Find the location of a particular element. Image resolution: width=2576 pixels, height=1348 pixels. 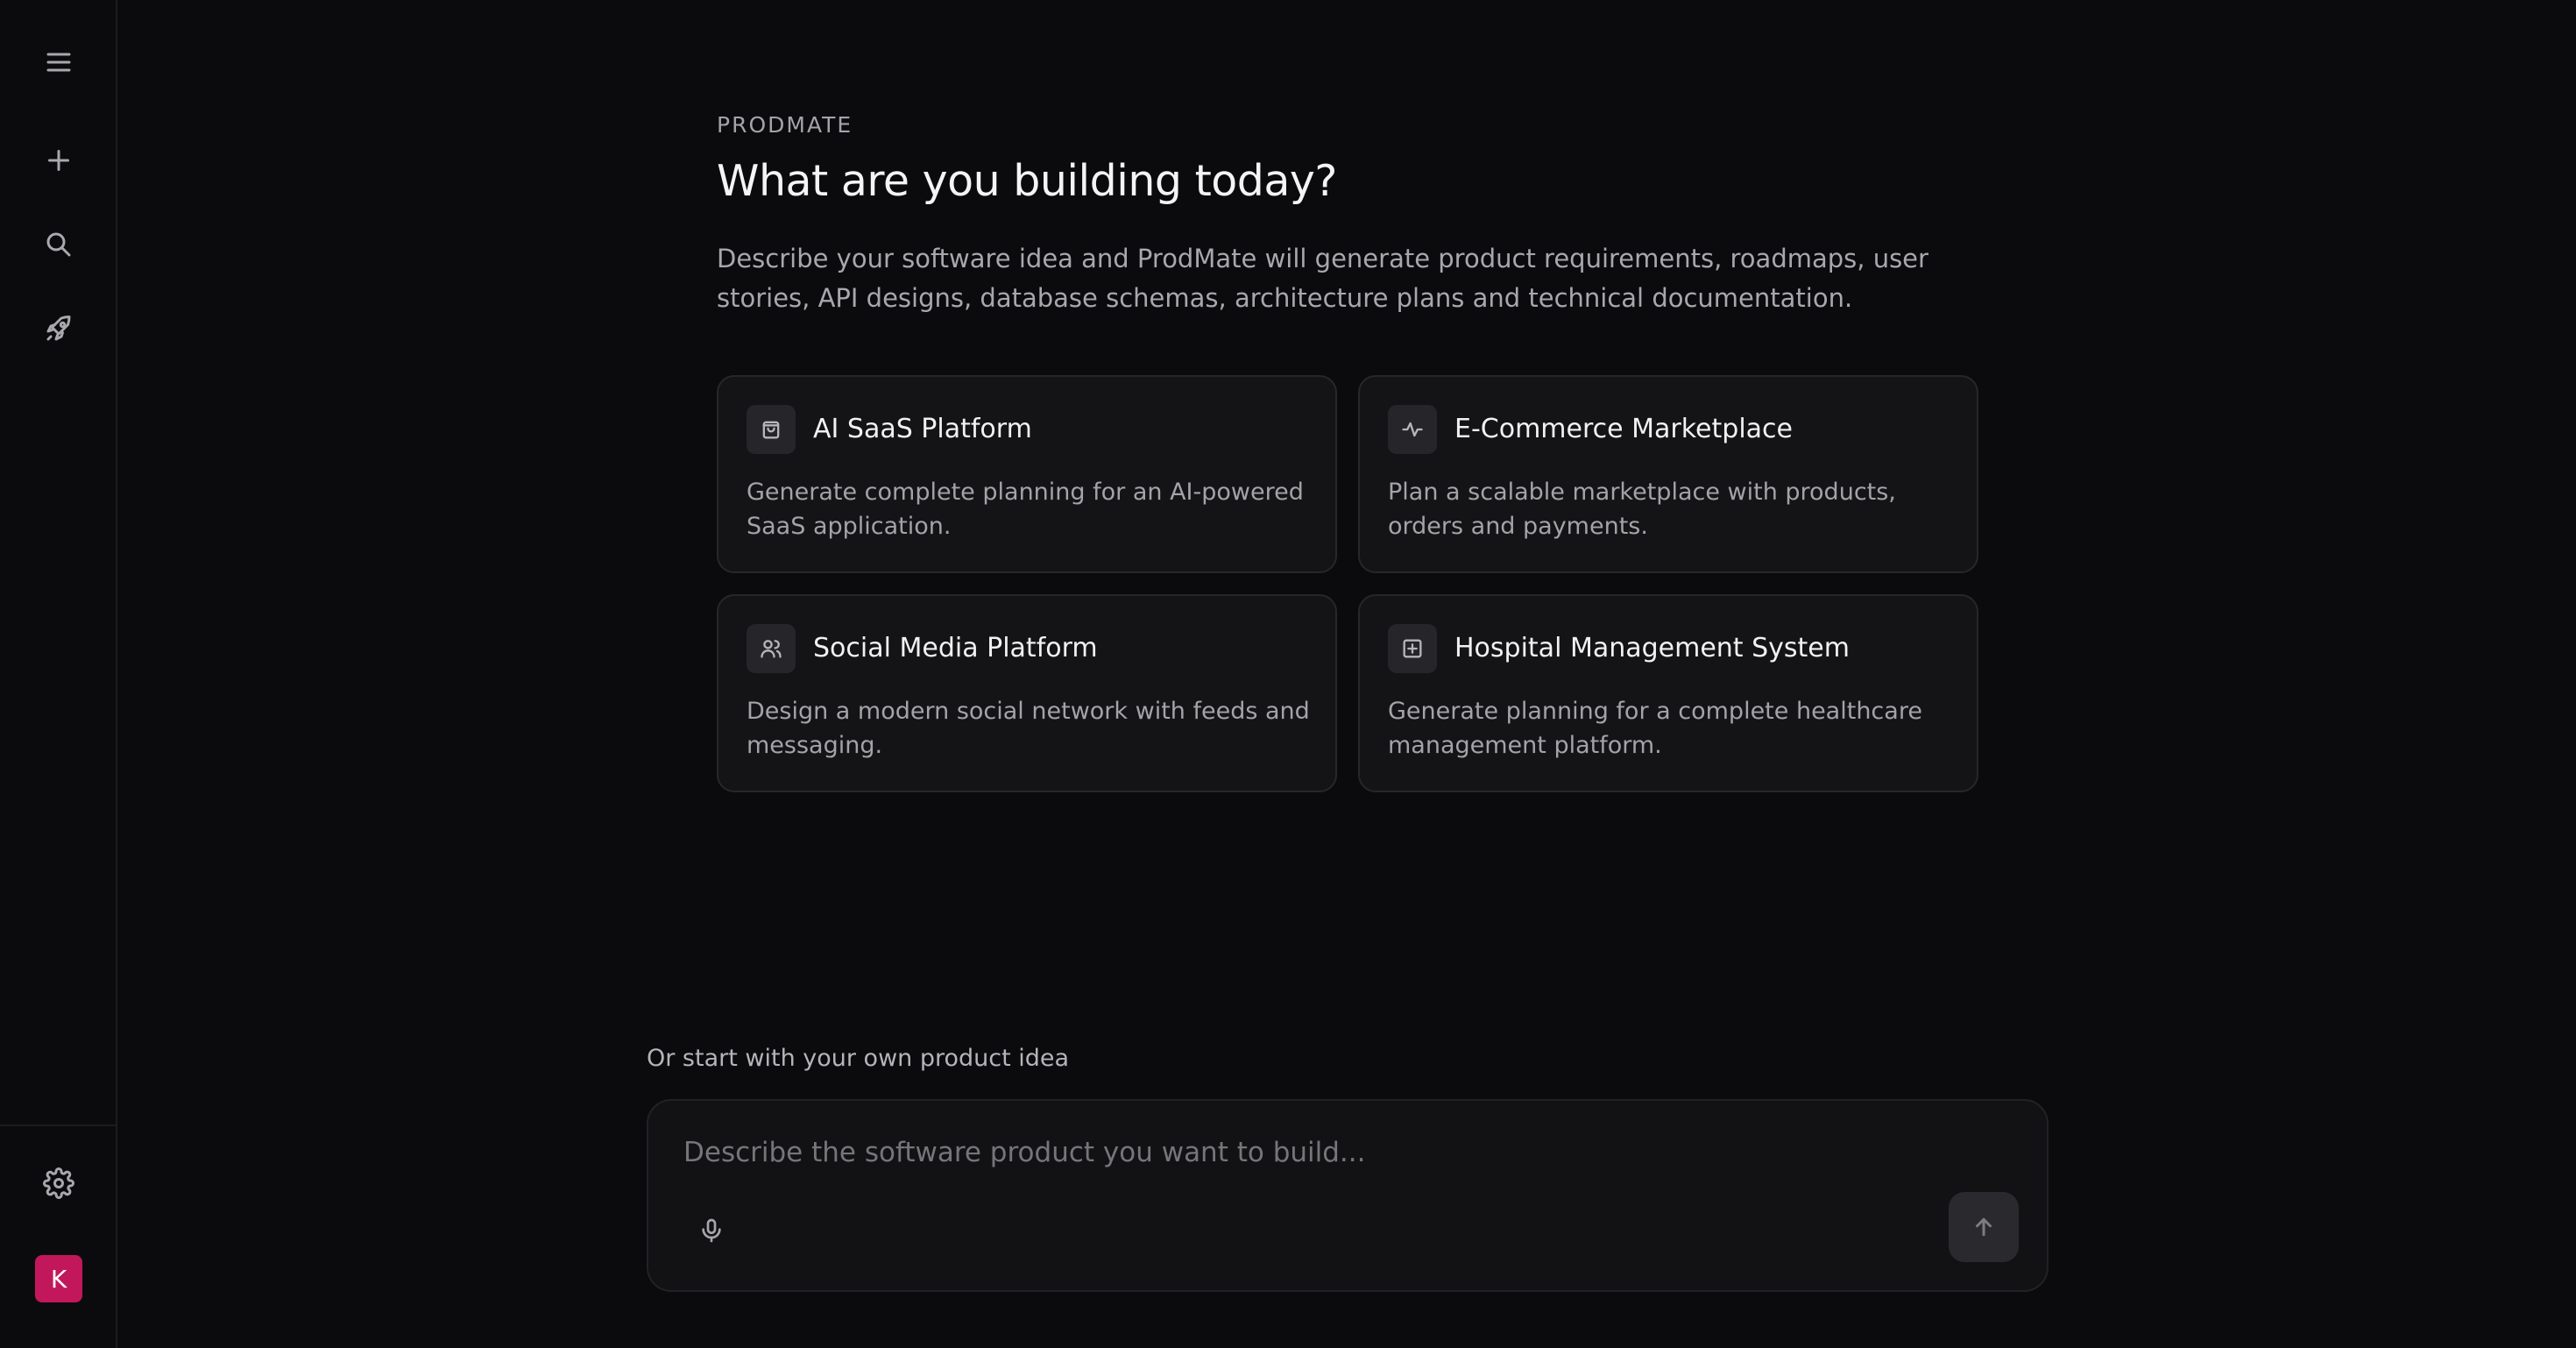

gear-icon is located at coordinates (58, 1183).